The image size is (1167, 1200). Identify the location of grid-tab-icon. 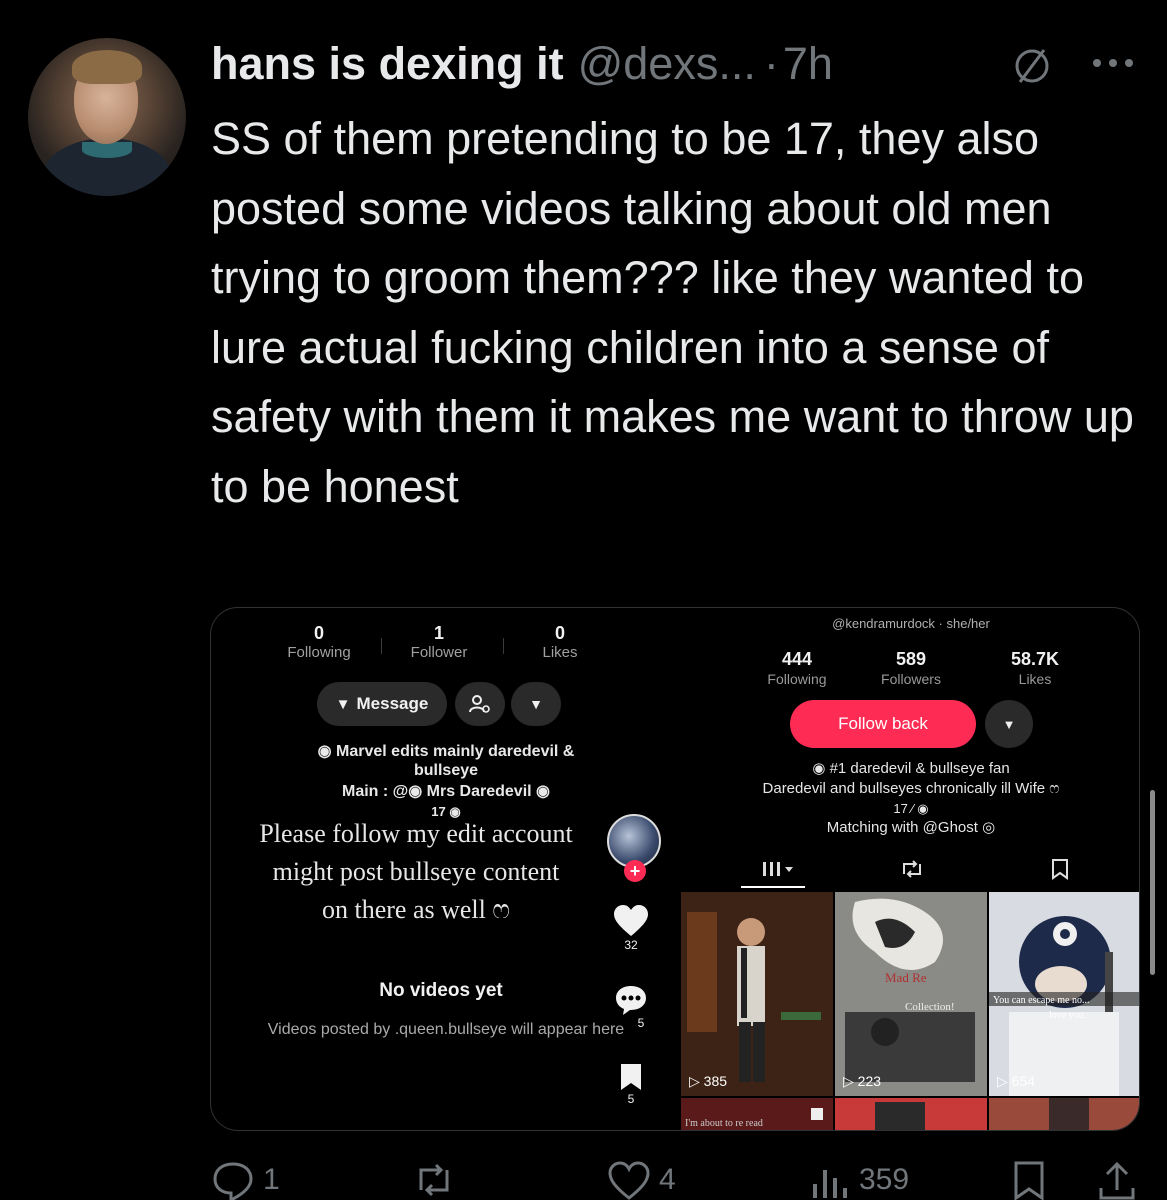
(778, 869).